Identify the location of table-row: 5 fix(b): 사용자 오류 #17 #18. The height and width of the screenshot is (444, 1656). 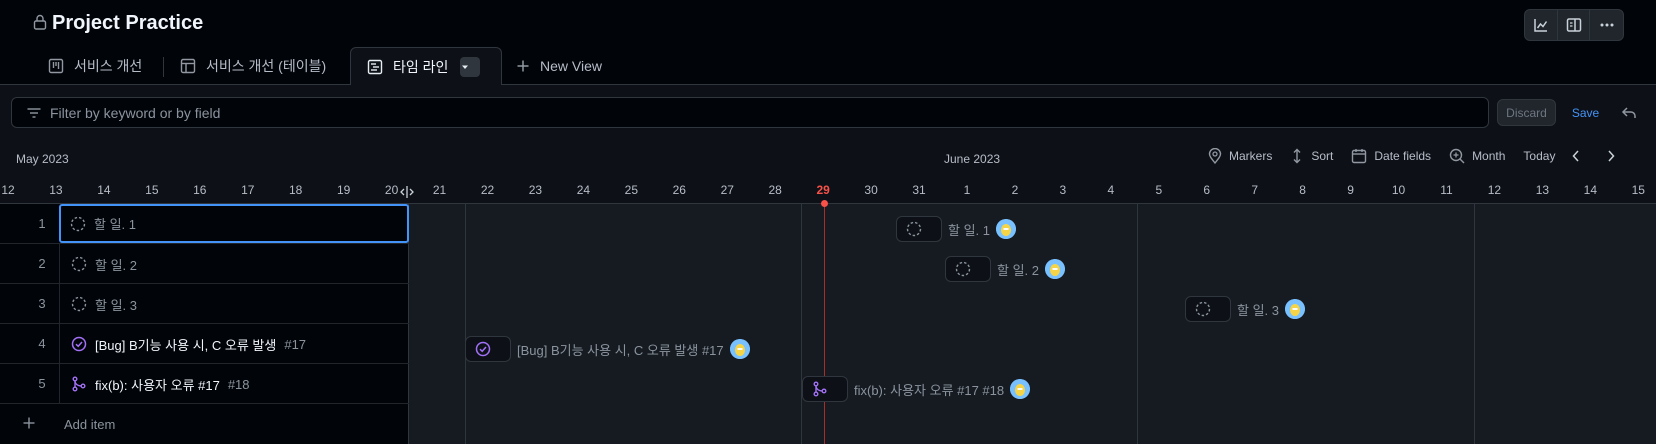
(204, 384).